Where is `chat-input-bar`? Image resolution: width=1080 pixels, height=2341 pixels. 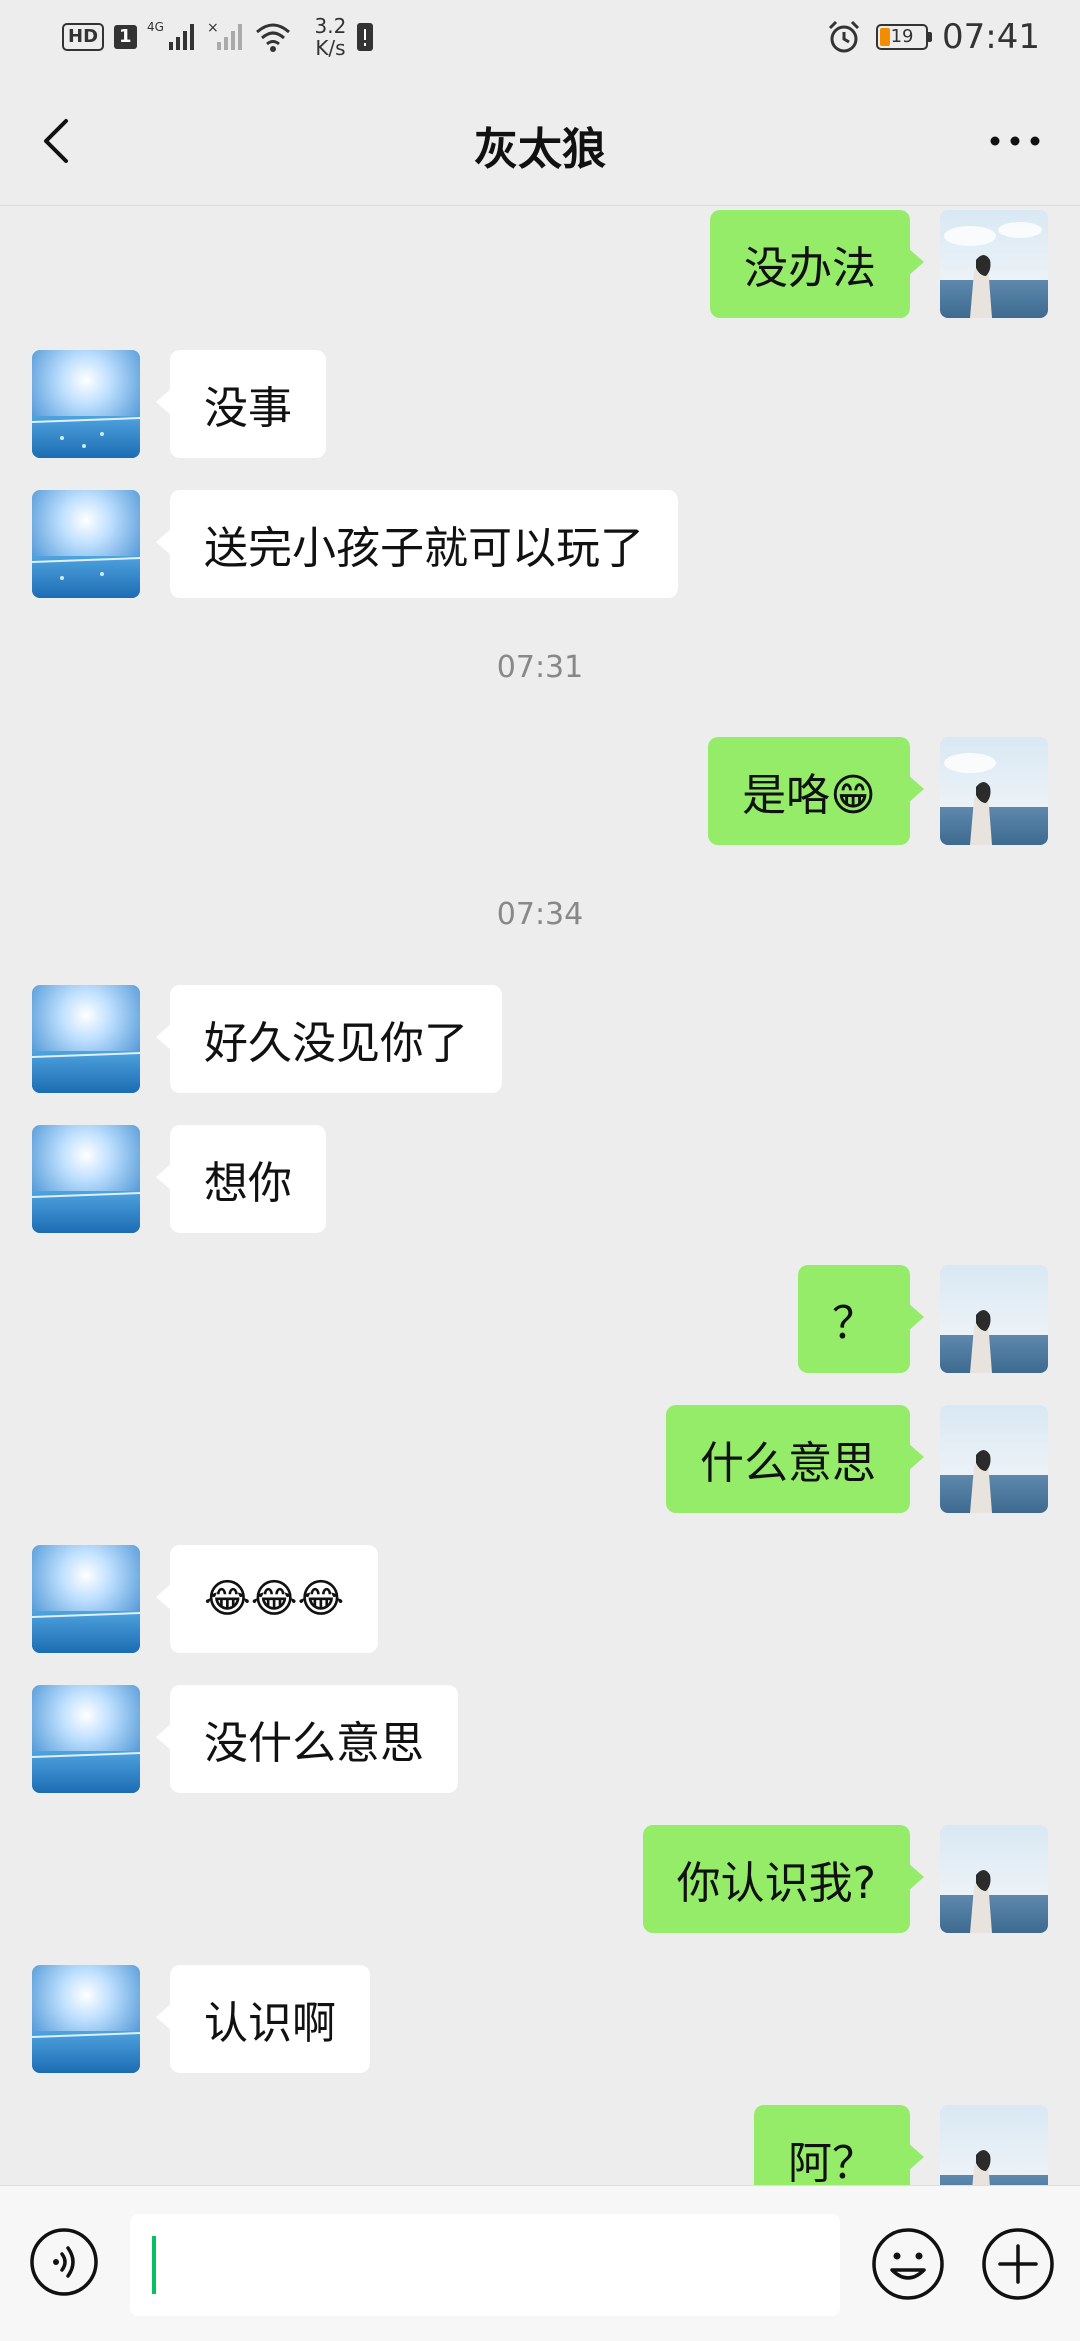
chat-input-bar is located at coordinates (540, 2263).